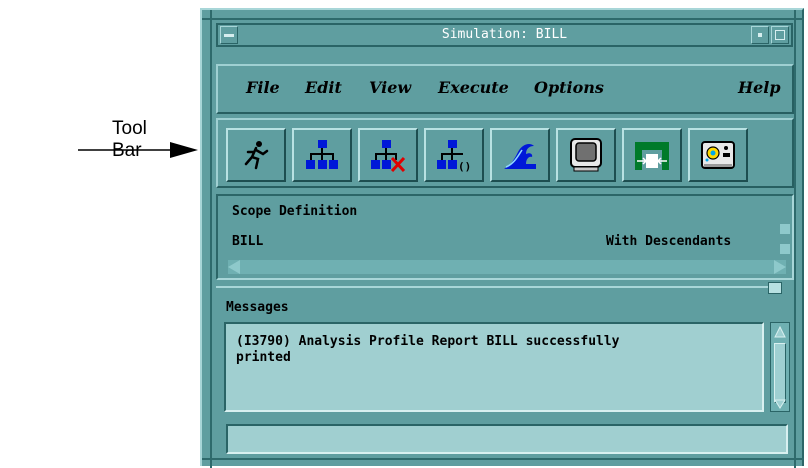 This screenshot has height=468, width=808. Describe the element at coordinates (785, 229) in the screenshot. I see `scope-scroll-up` at that location.